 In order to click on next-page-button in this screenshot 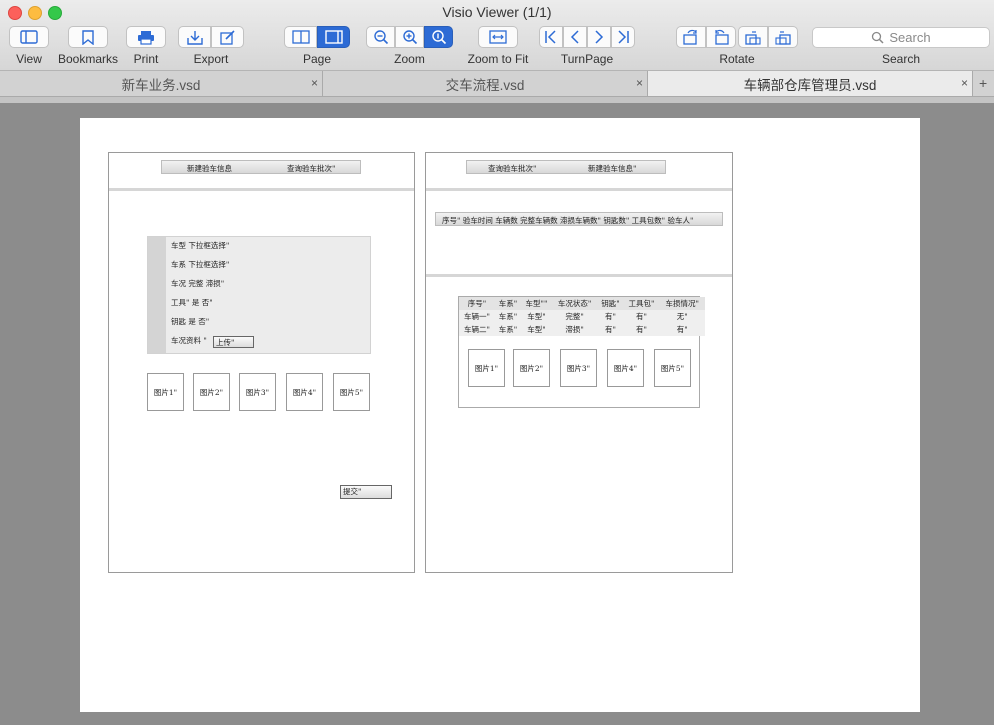, I will do `click(599, 37)`.